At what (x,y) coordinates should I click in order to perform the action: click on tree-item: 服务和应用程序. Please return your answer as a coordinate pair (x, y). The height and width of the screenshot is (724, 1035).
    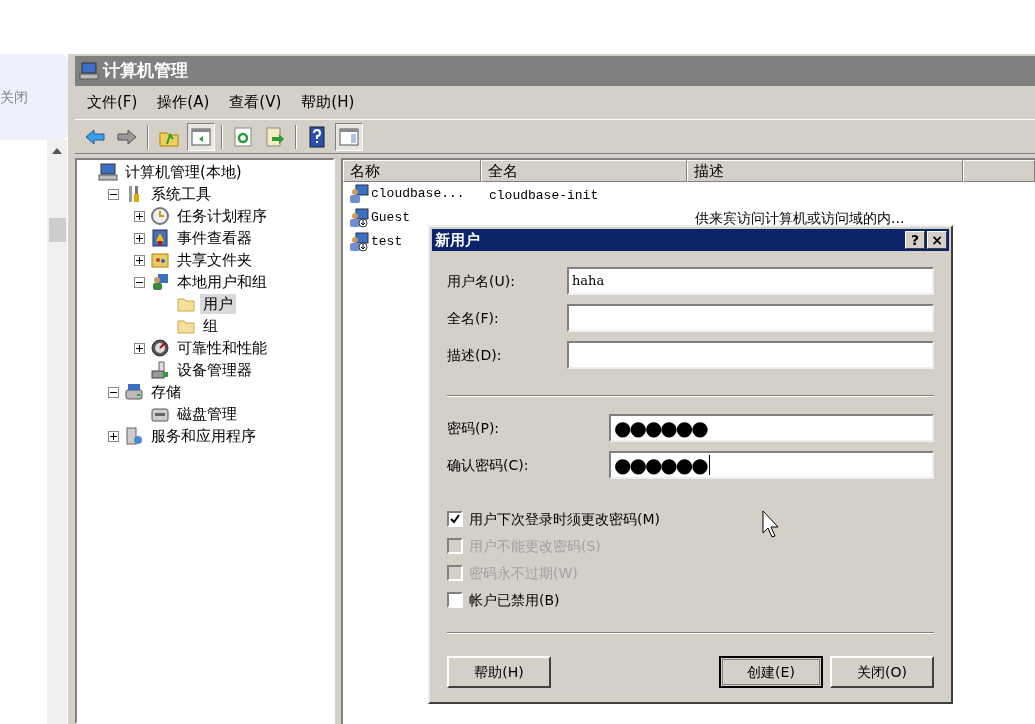
    Looking at the image, I should click on (203, 436).